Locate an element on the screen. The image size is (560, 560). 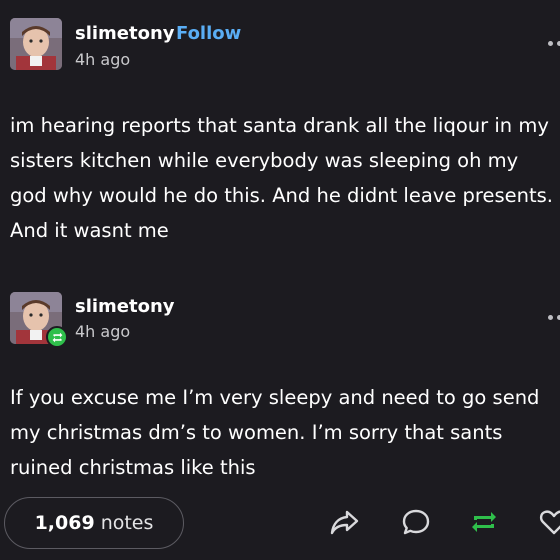
reply-icon is located at coordinates (416, 522).